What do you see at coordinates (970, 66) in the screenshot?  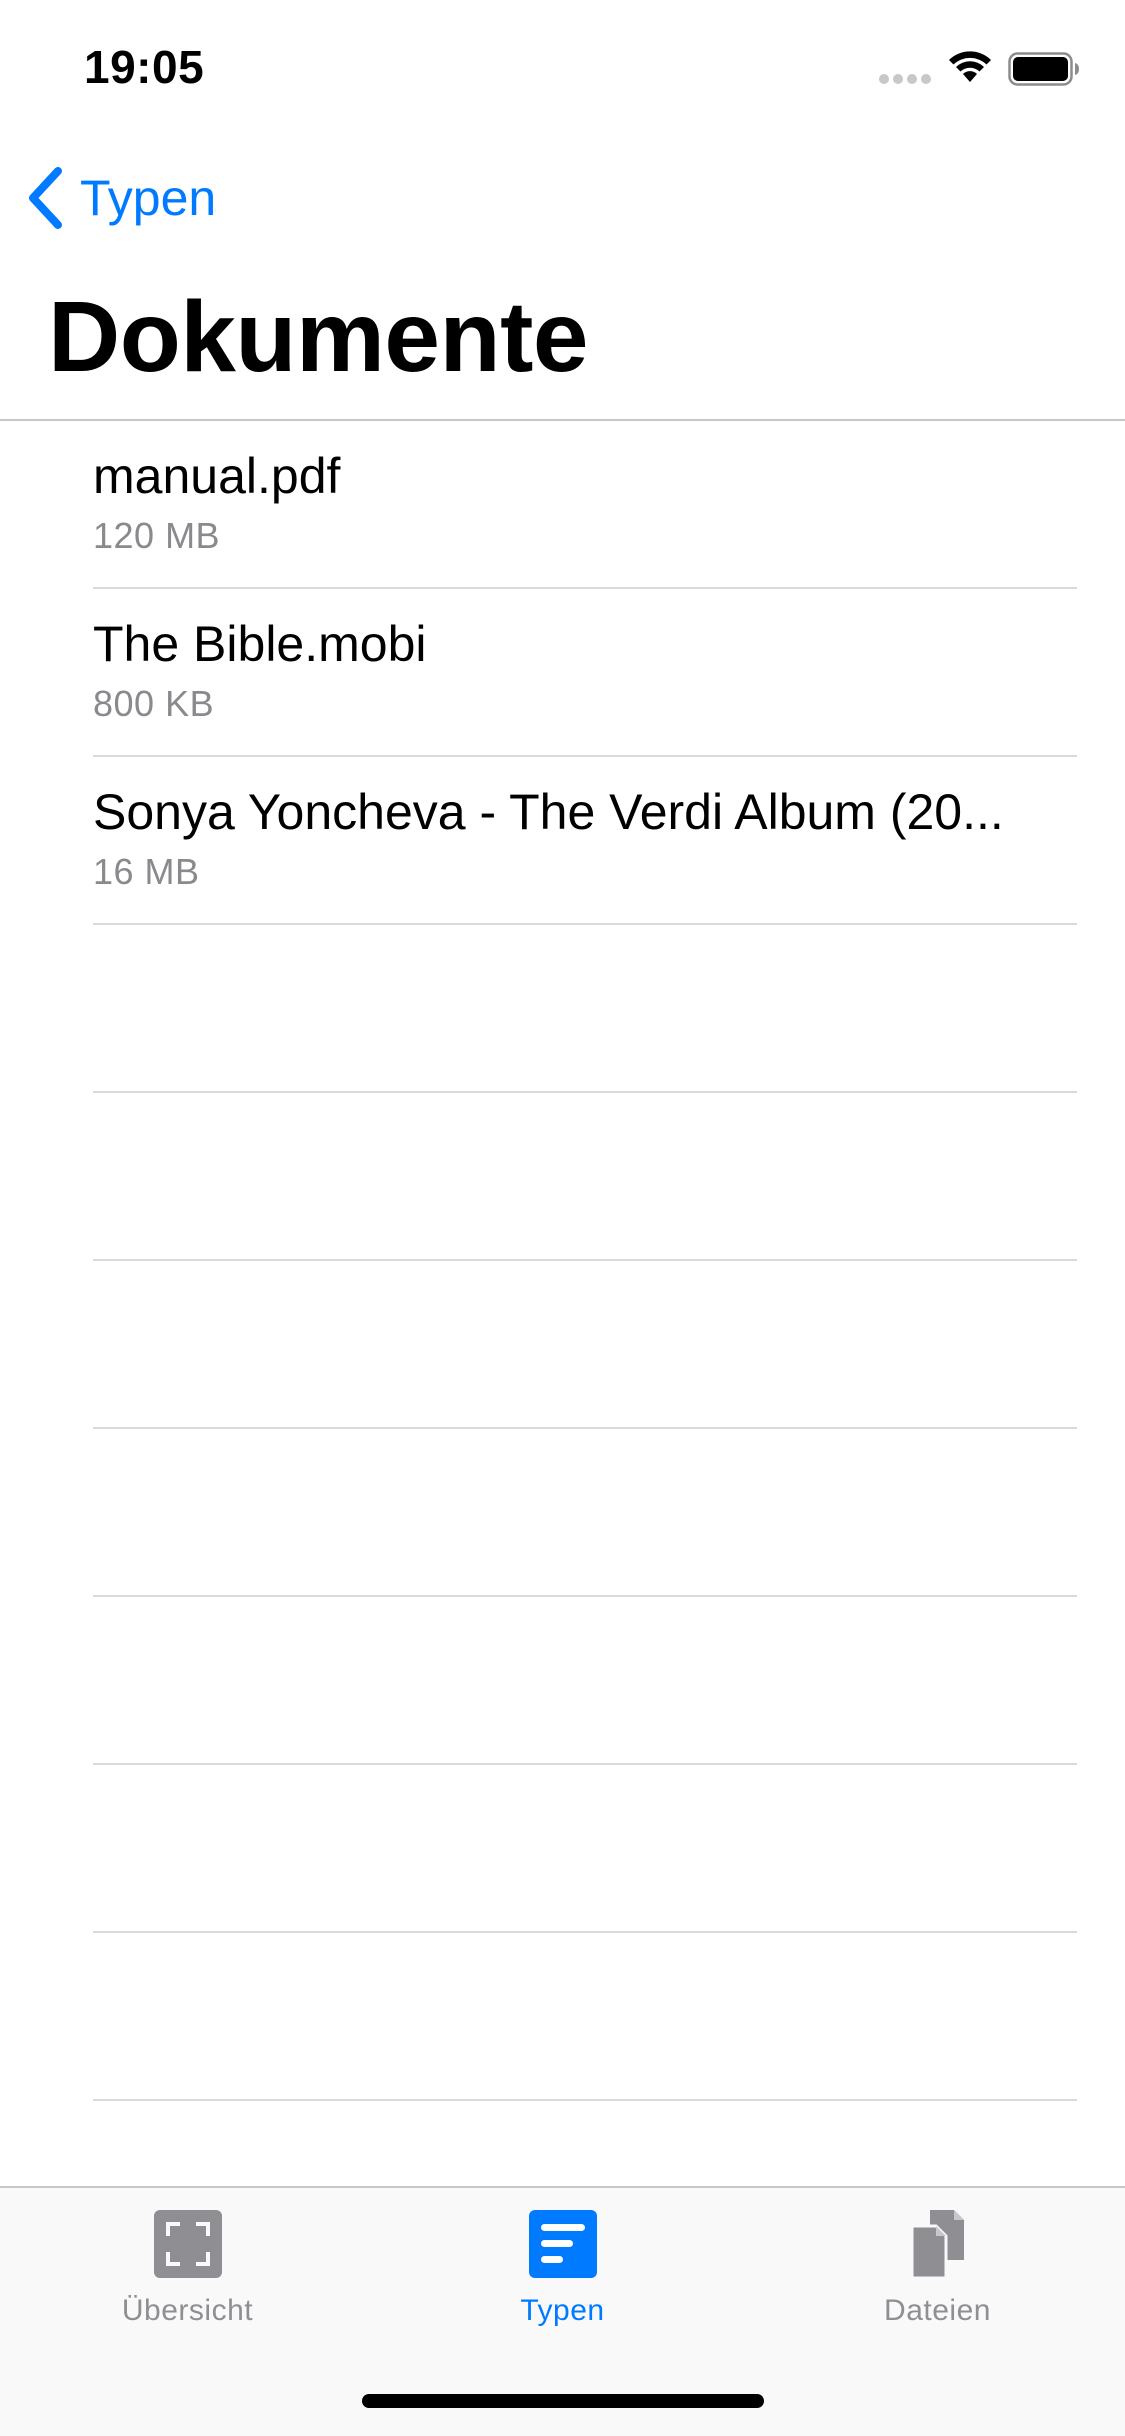 I see `wifi-icon` at bounding box center [970, 66].